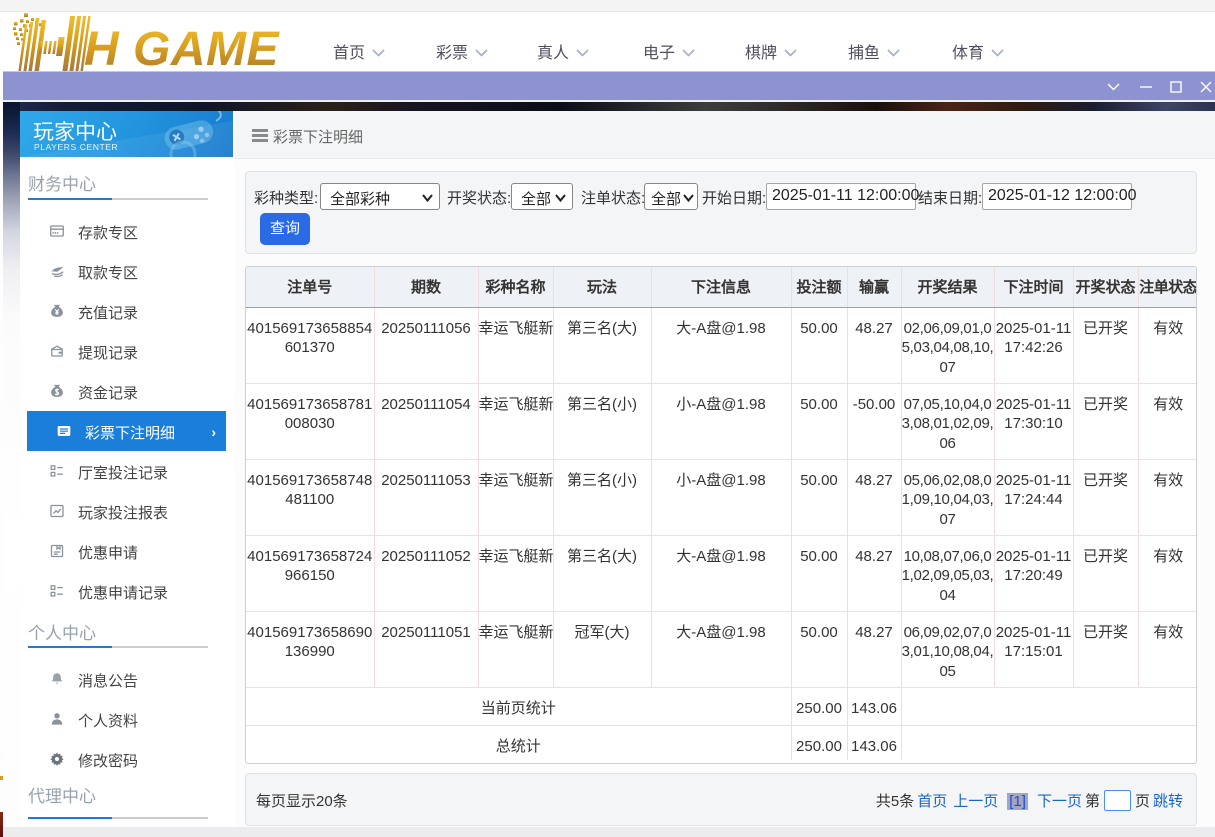 The image size is (1215, 837). I want to click on svg-text: H GAME, so click(182, 47).